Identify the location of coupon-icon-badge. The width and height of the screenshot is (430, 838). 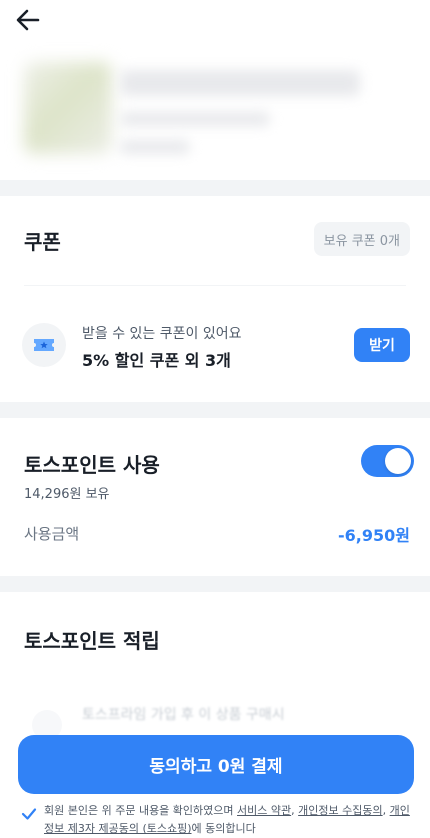
(44, 345).